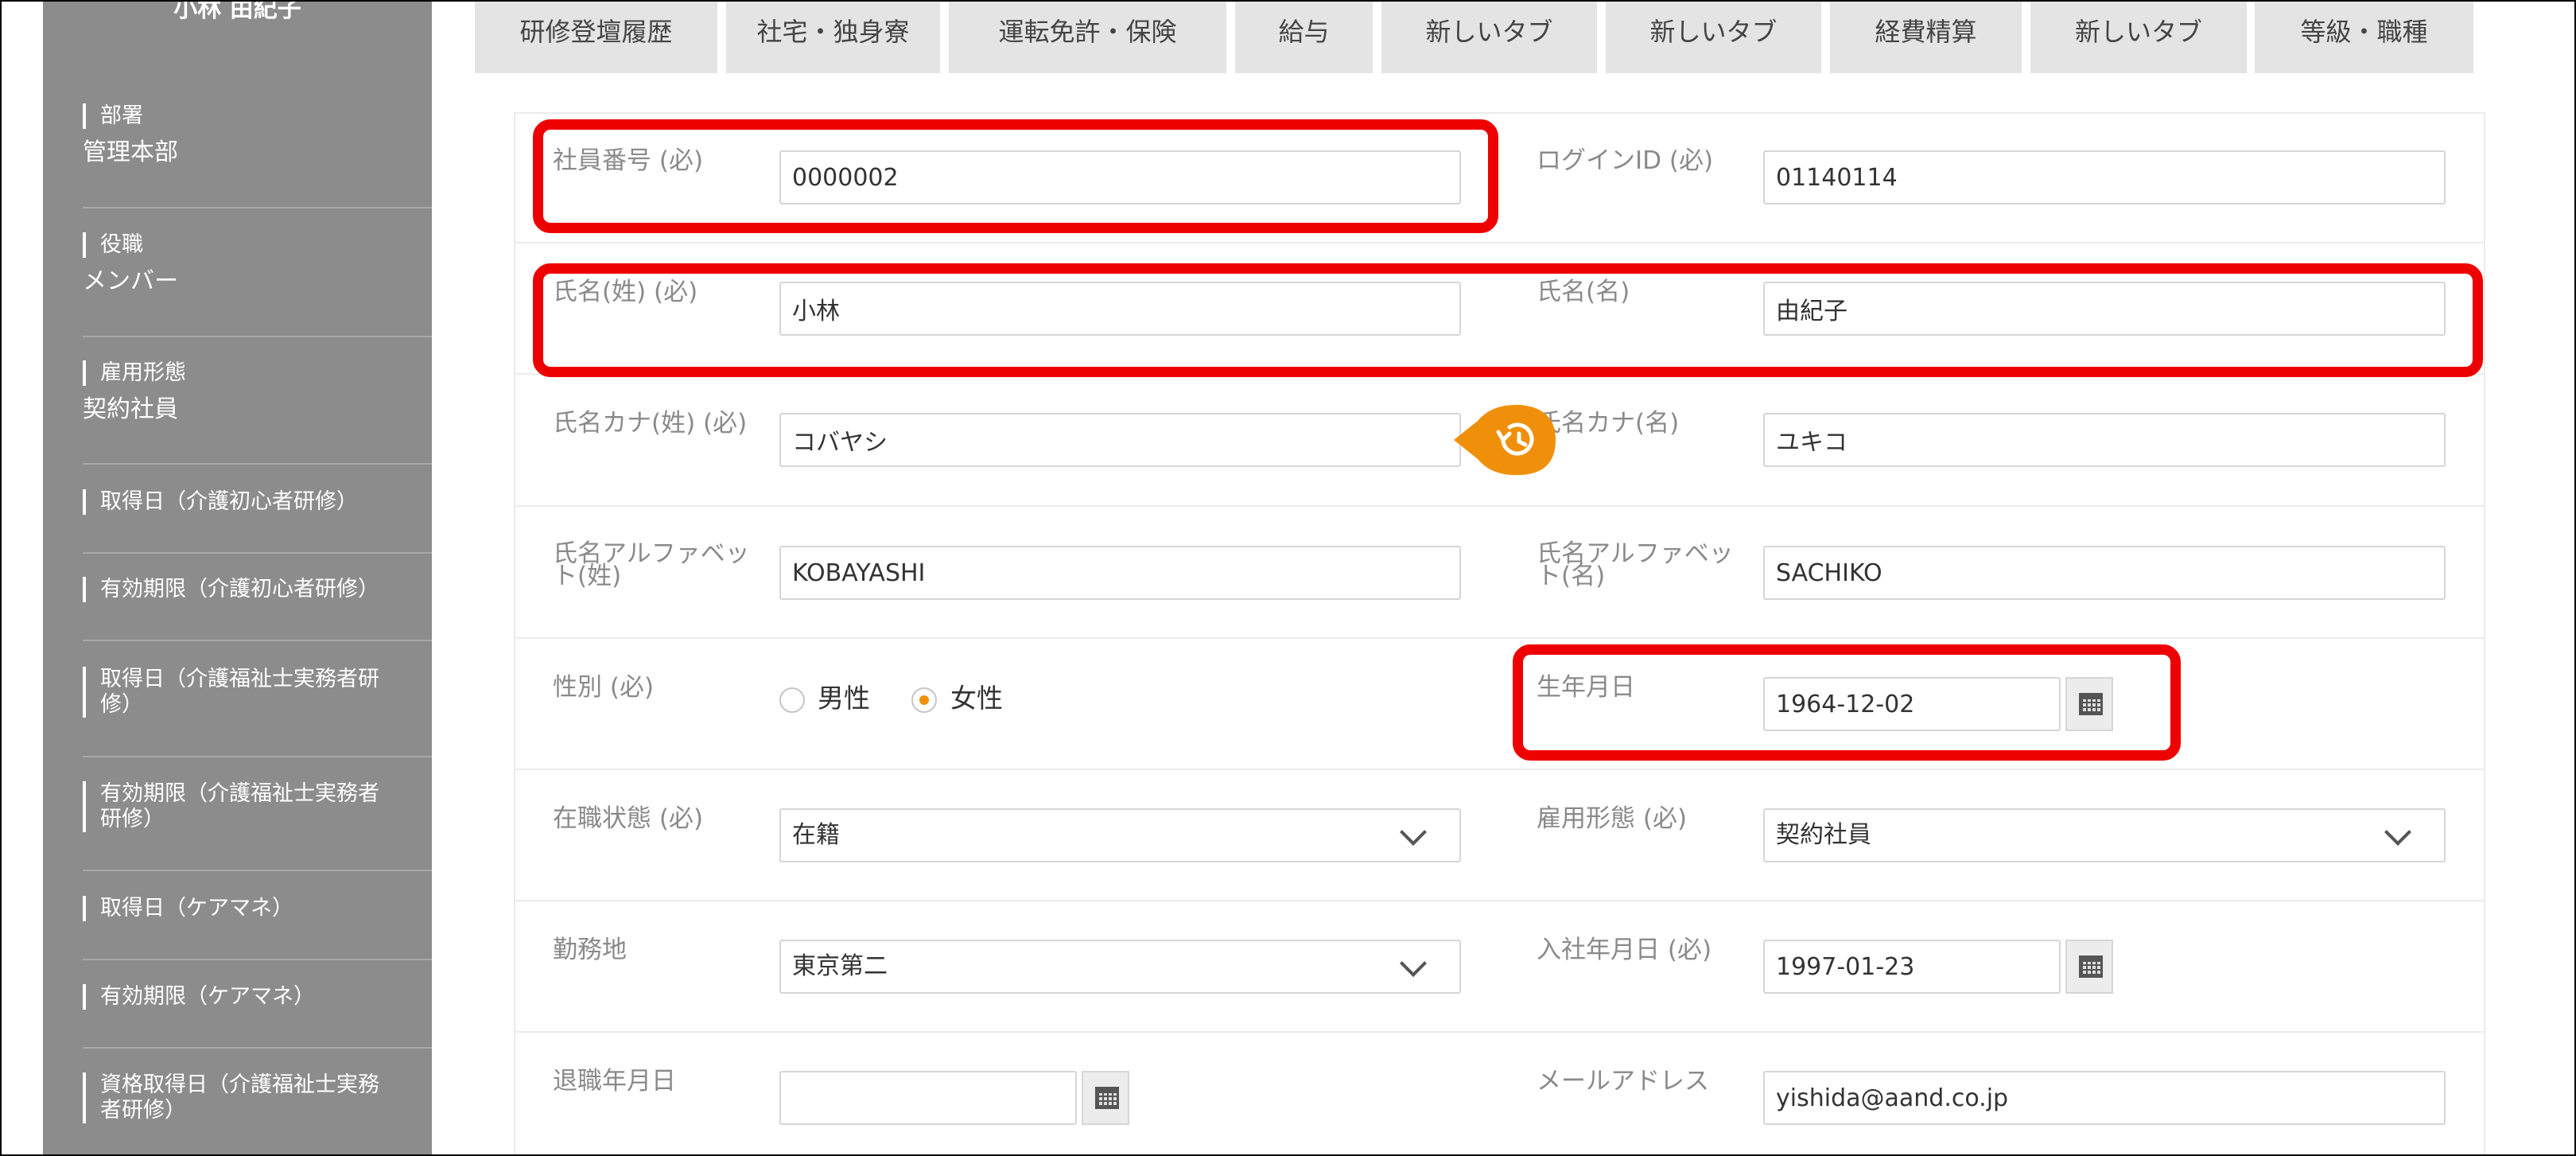 This screenshot has height=1156, width=2576. Describe the element at coordinates (1912, 967) in the screenshot. I see `hire-date-input` at that location.